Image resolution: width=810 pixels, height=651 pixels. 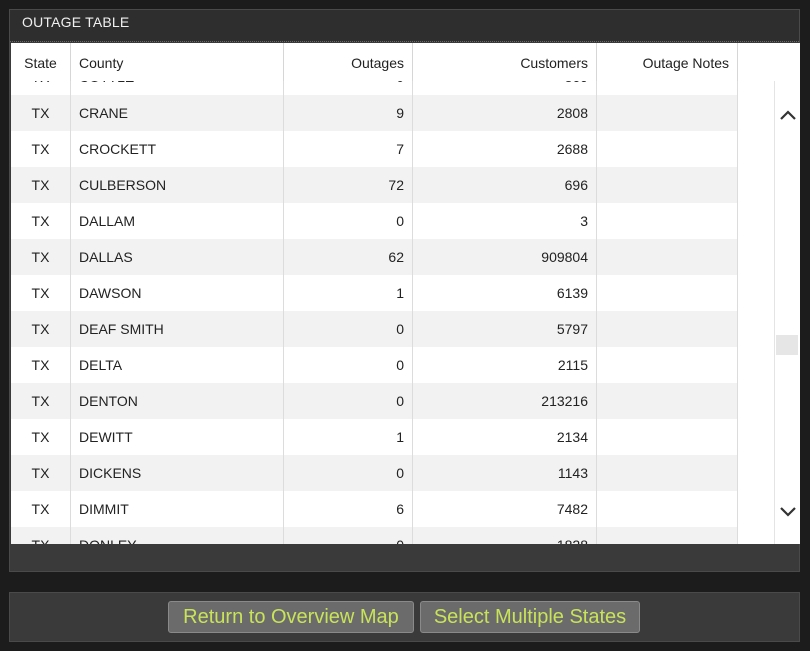 What do you see at coordinates (505, 149) in the screenshot?
I see `cell-customers: 2688` at bounding box center [505, 149].